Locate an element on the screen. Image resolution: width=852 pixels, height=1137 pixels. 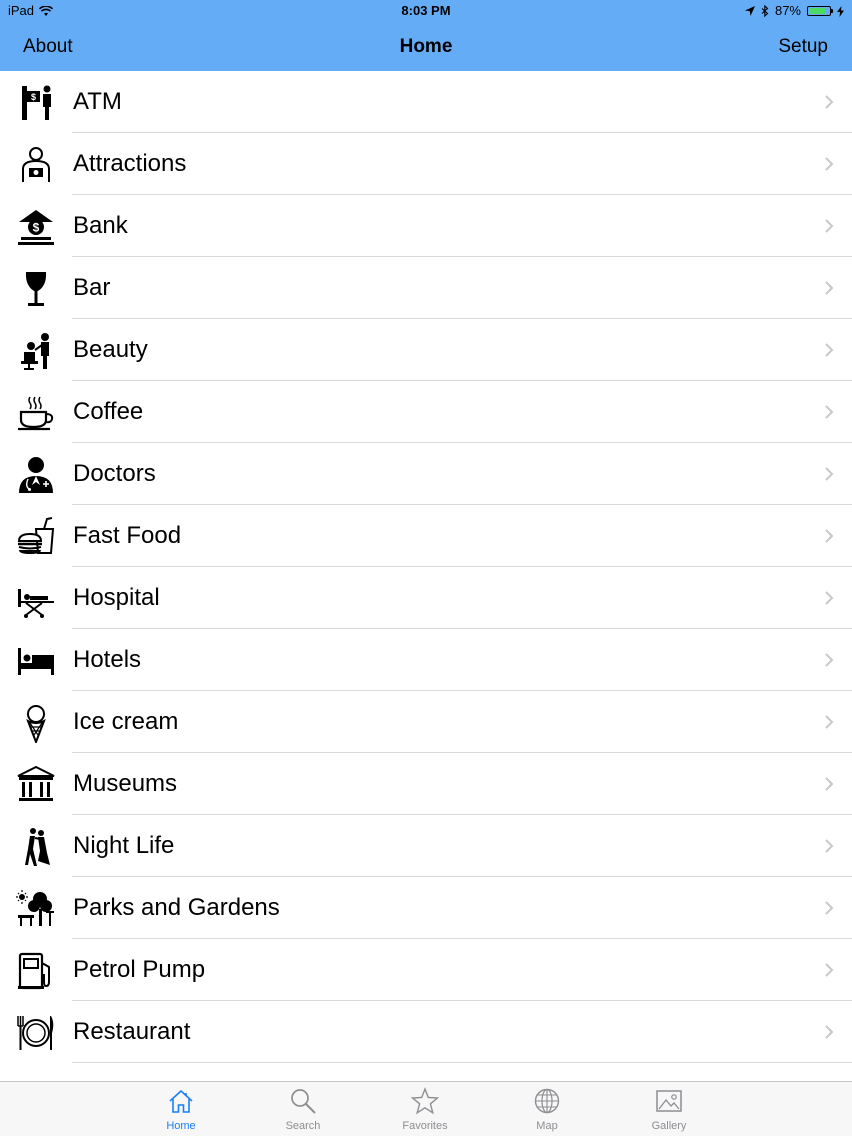
coffee-cup-icon is located at coordinates (36, 413).